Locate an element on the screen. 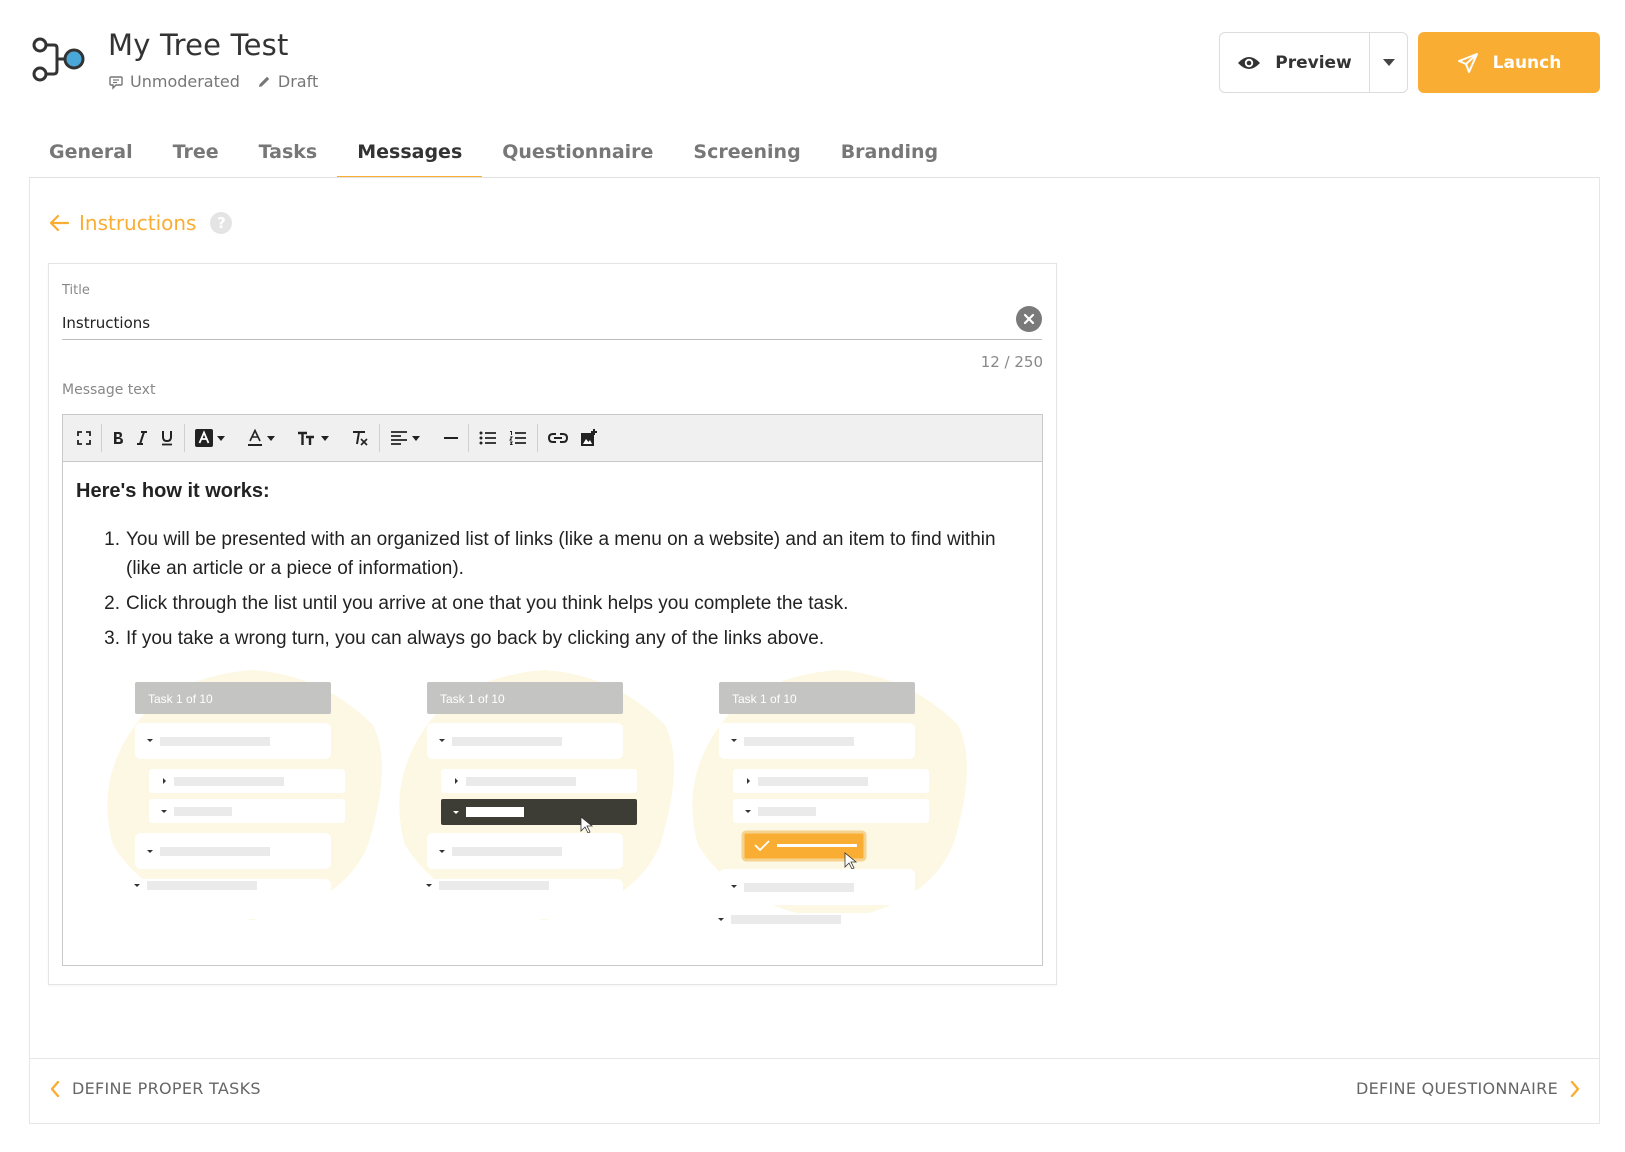  prev-step-link: DEFINE PROPER TASKS is located at coordinates (155, 1088).